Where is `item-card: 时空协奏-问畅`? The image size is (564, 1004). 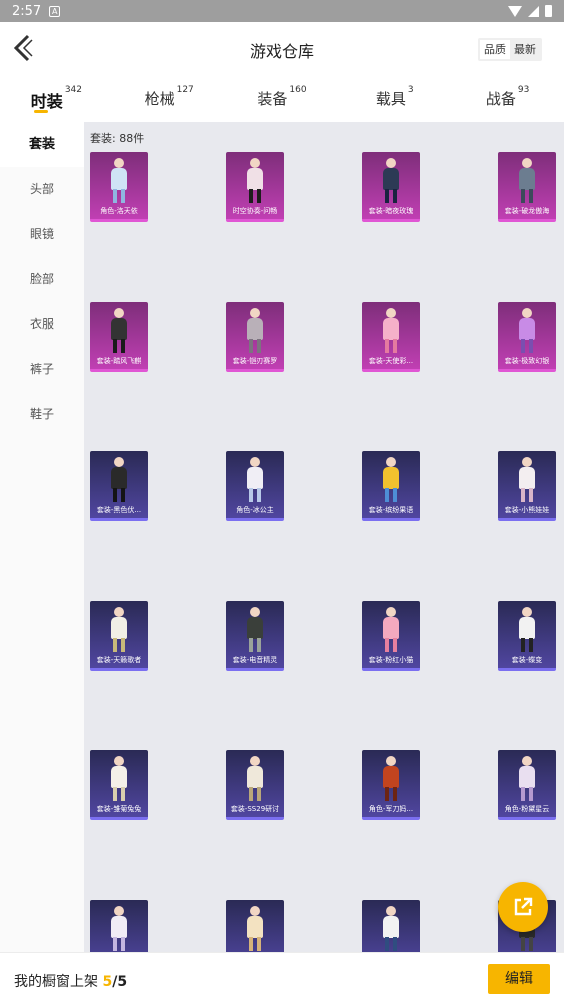
item-card: 时空协奏-问畅 is located at coordinates (255, 187).